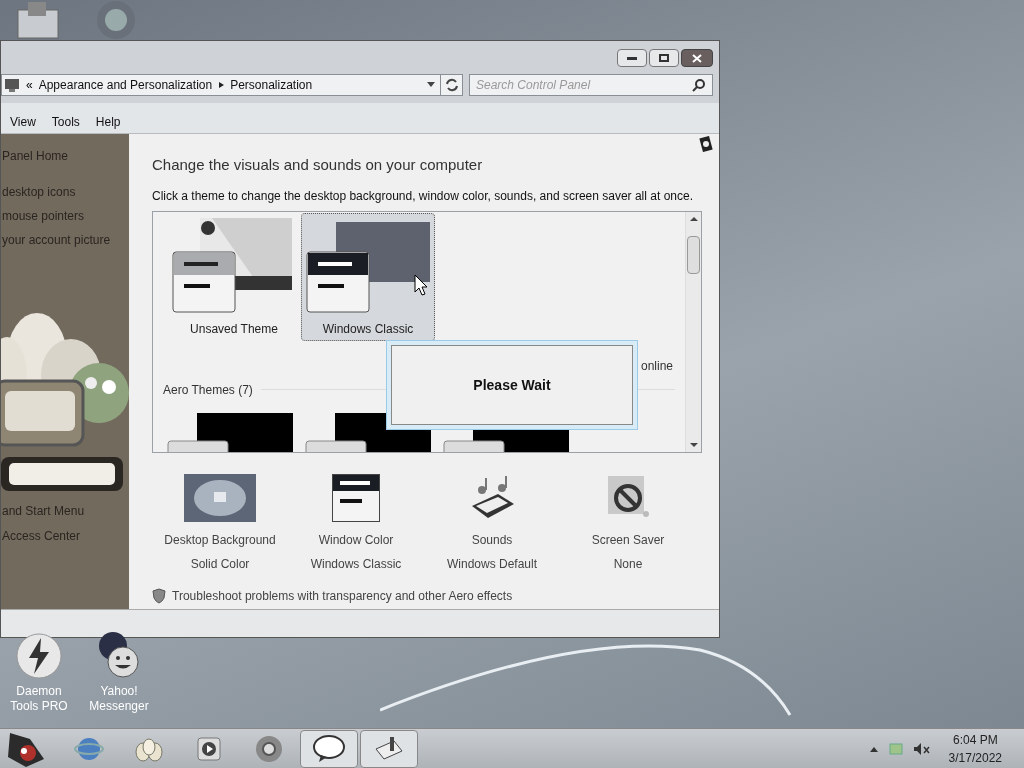 The width and height of the screenshot is (1024, 768). Describe the element at coordinates (220, 564) in the screenshot. I see `setting-value: Solid Color` at that location.